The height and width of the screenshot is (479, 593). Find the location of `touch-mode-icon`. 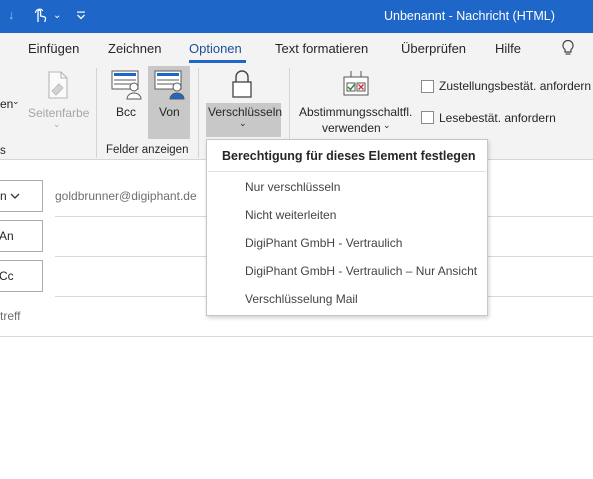

touch-mode-icon is located at coordinates (40, 16).